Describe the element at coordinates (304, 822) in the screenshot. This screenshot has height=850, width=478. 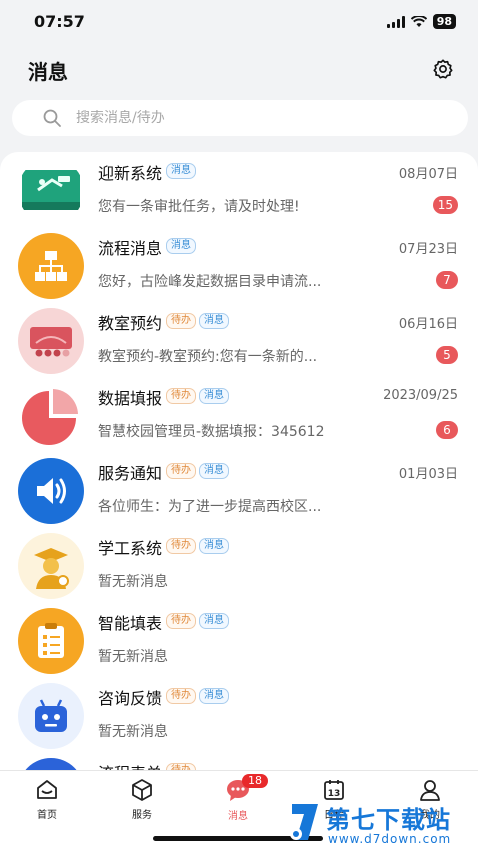
I see `watermark-logo-icon` at that location.